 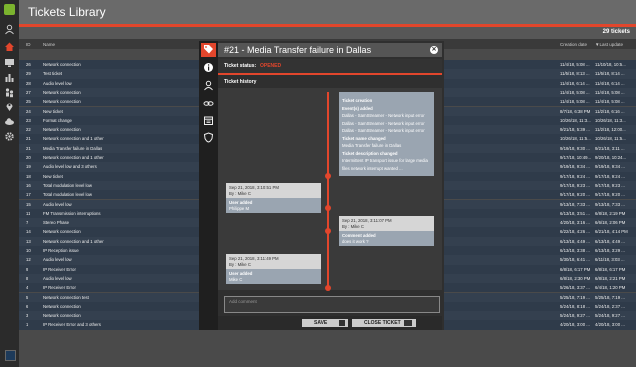 What do you see at coordinates (208, 50) in the screenshot?
I see `tag-icon` at bounding box center [208, 50].